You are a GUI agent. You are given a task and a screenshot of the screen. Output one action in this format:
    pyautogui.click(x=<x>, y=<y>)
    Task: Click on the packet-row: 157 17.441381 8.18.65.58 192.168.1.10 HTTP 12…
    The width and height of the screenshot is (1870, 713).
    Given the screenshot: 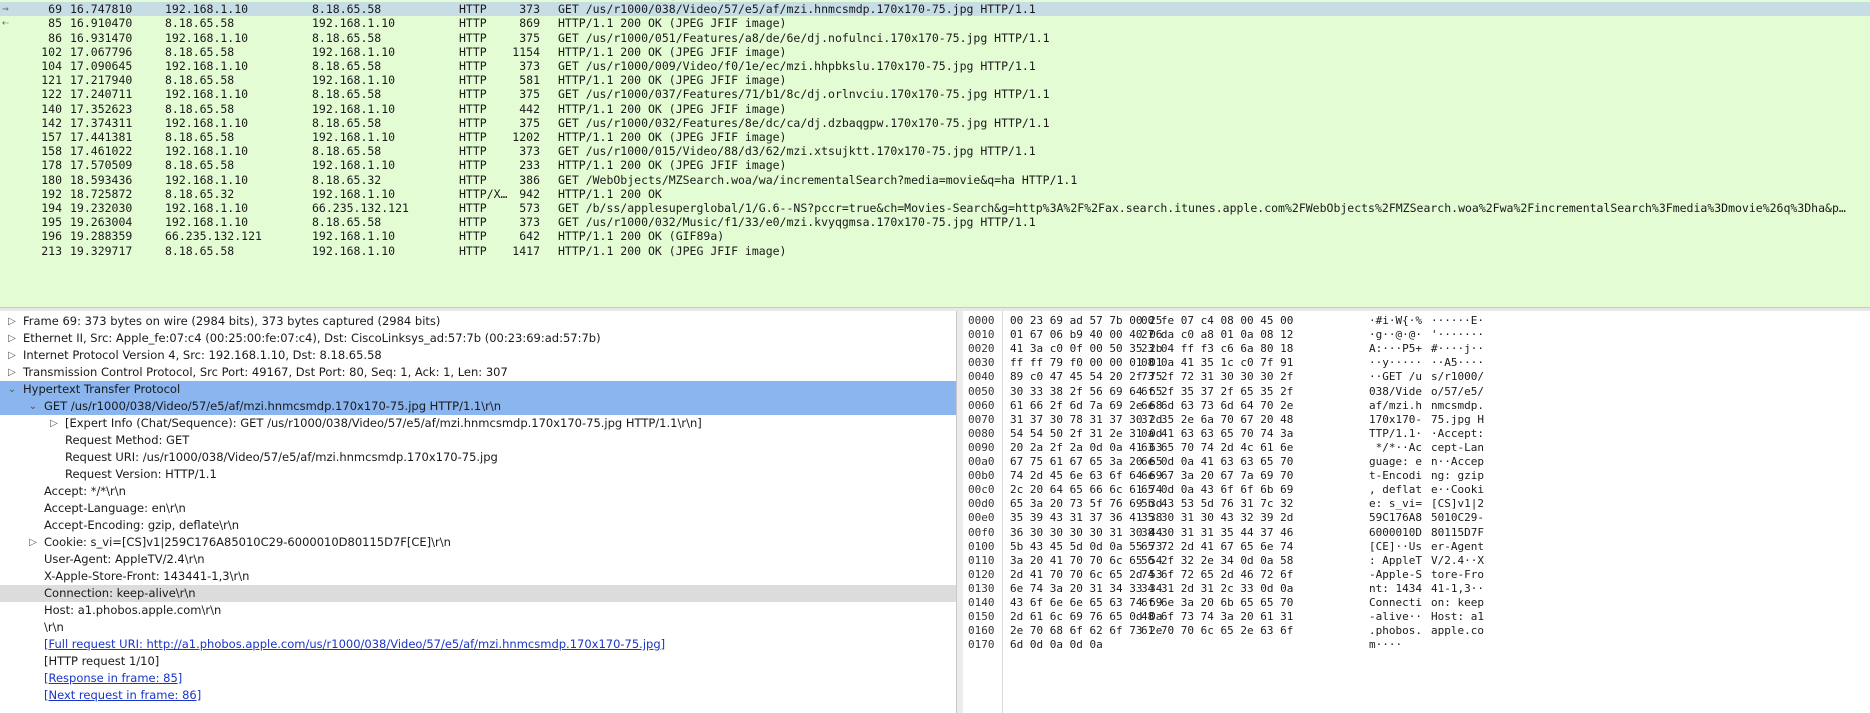 What is the action you would take?
    pyautogui.click(x=935, y=137)
    